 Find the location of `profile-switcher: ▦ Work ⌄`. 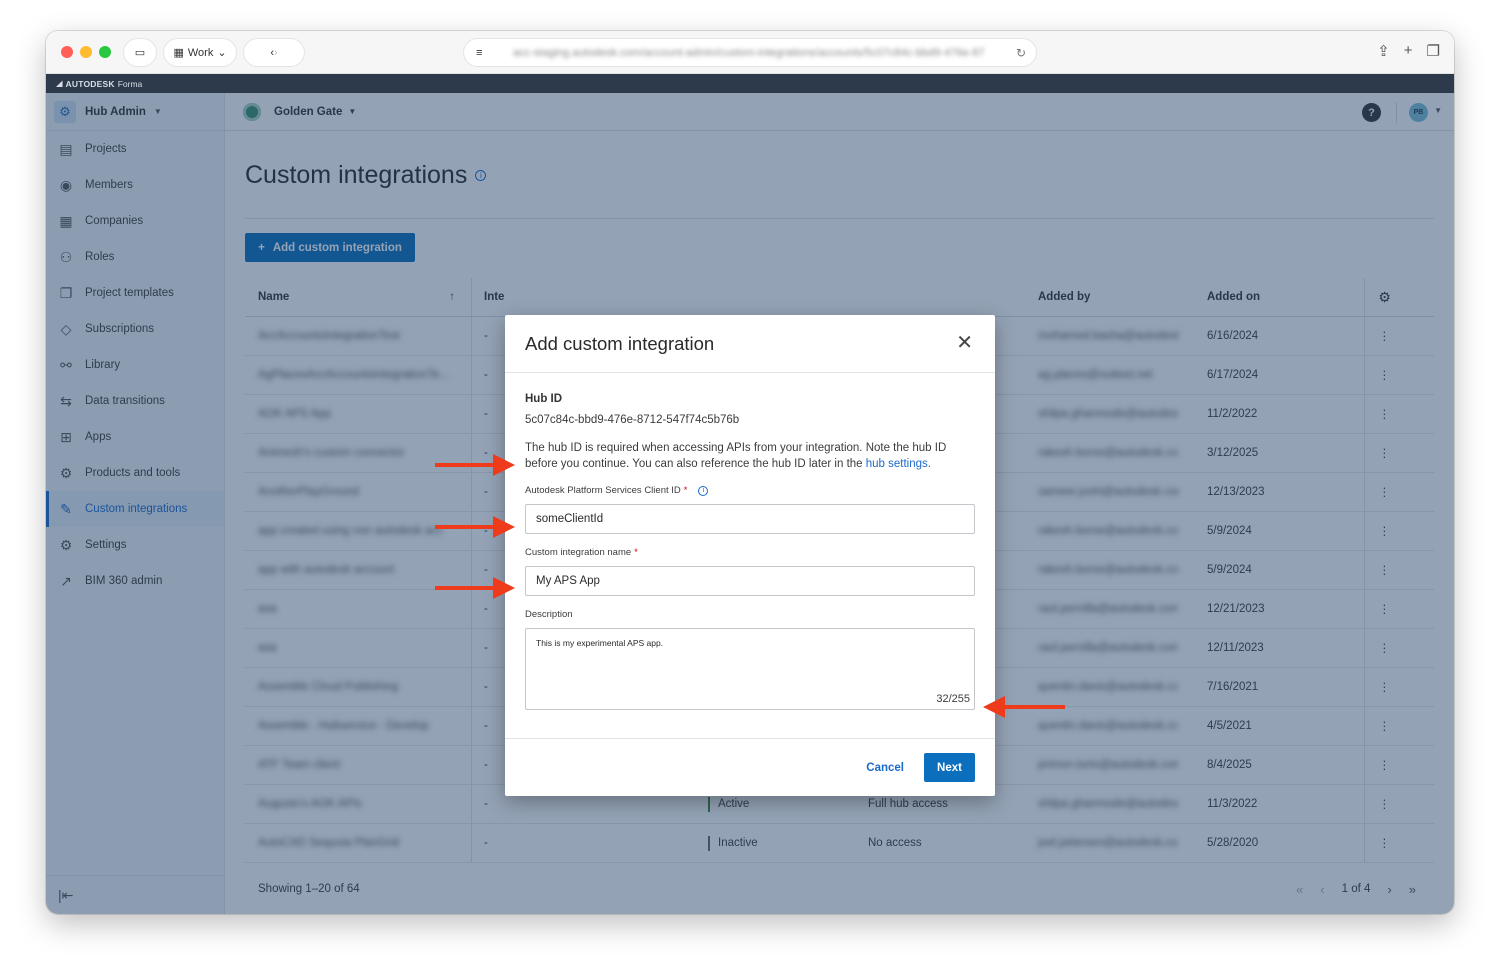

profile-switcher: ▦ Work ⌄ is located at coordinates (200, 52).